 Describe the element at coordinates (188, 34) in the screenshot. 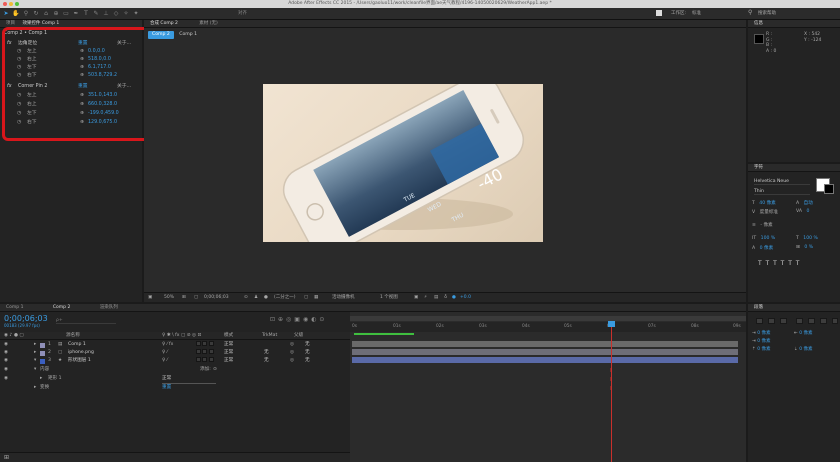

I see `view-tab-comp-1: Comp 1` at that location.